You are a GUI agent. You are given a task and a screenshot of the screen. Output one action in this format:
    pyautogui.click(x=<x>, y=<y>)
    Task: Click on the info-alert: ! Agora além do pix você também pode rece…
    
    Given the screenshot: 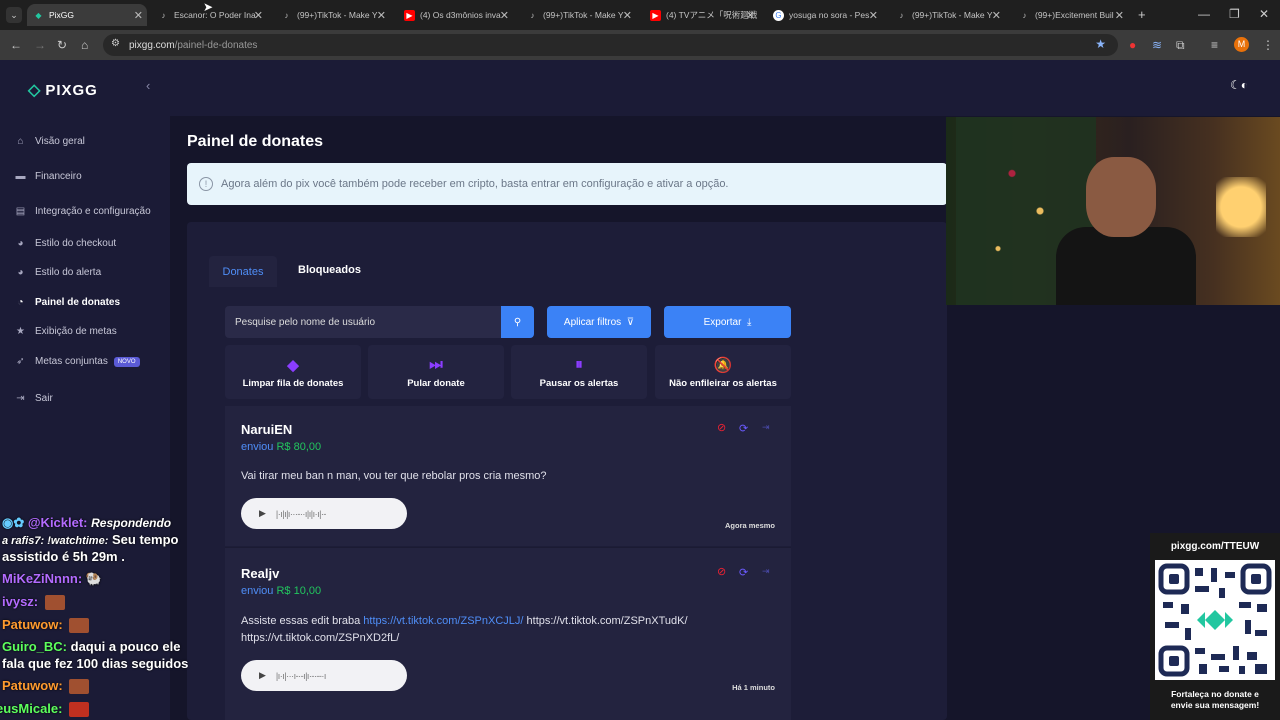 What is the action you would take?
    pyautogui.click(x=567, y=184)
    